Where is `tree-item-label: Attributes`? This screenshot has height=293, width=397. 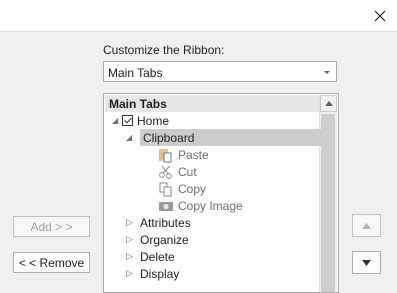 tree-item-label: Attributes is located at coordinates (165, 222).